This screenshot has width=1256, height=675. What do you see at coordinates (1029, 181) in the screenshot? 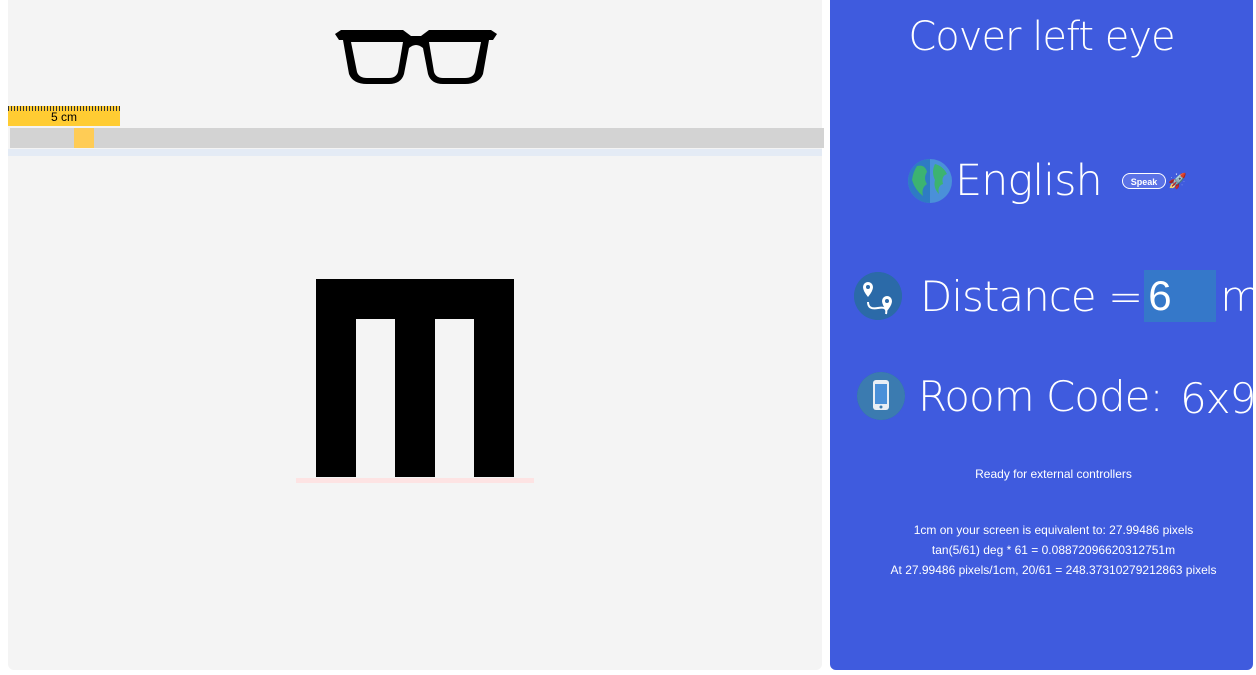
I see `language-label: English` at bounding box center [1029, 181].